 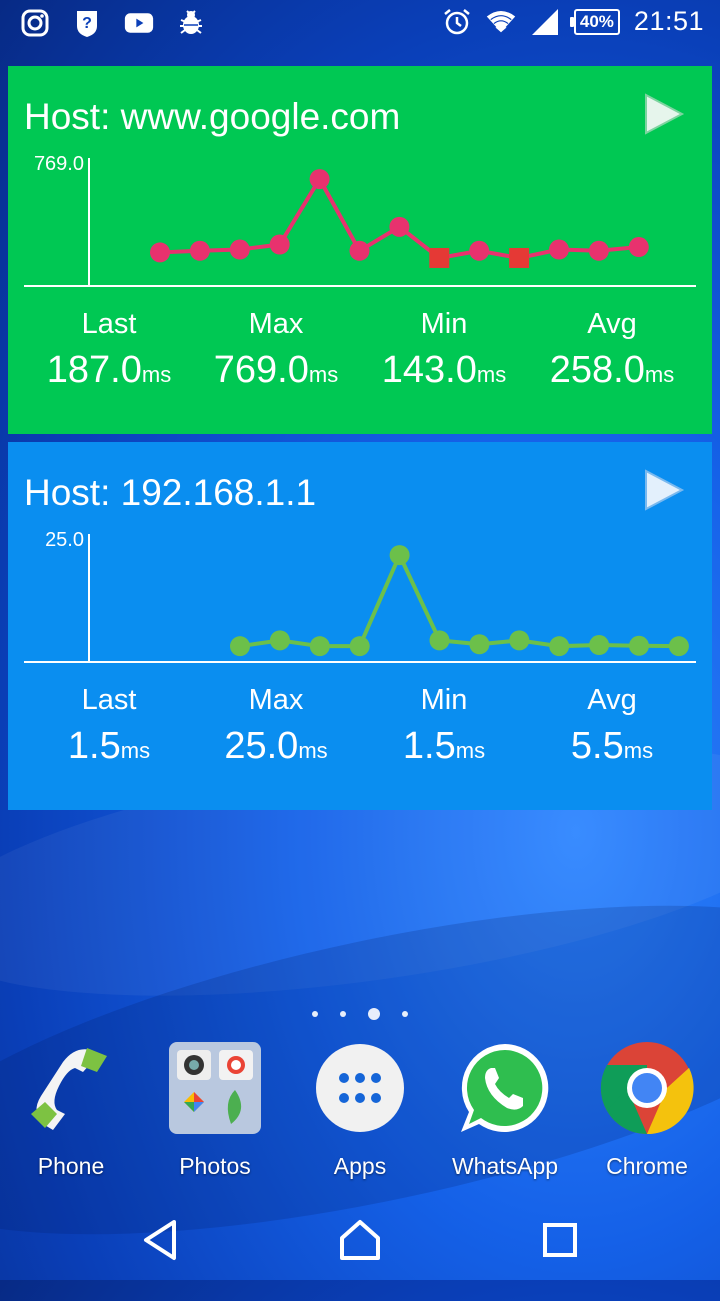 I want to click on series-line, so click(x=459, y=599).